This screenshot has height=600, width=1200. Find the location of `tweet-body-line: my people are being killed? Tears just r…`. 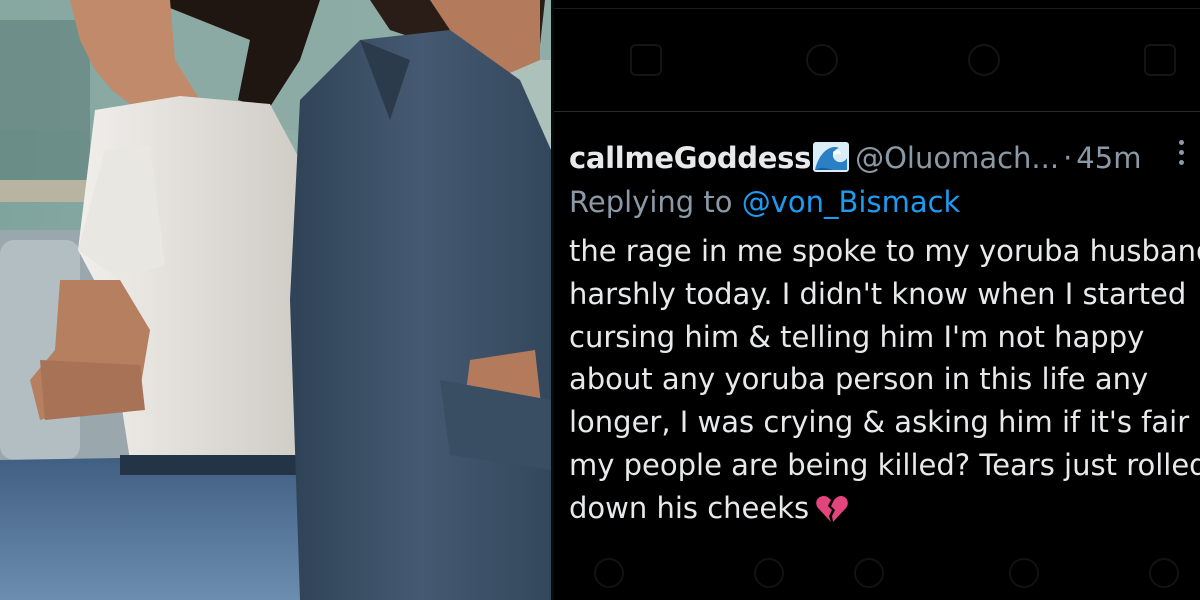

tweet-body-line: my people are being killed? Tears just r… is located at coordinates (884, 464).